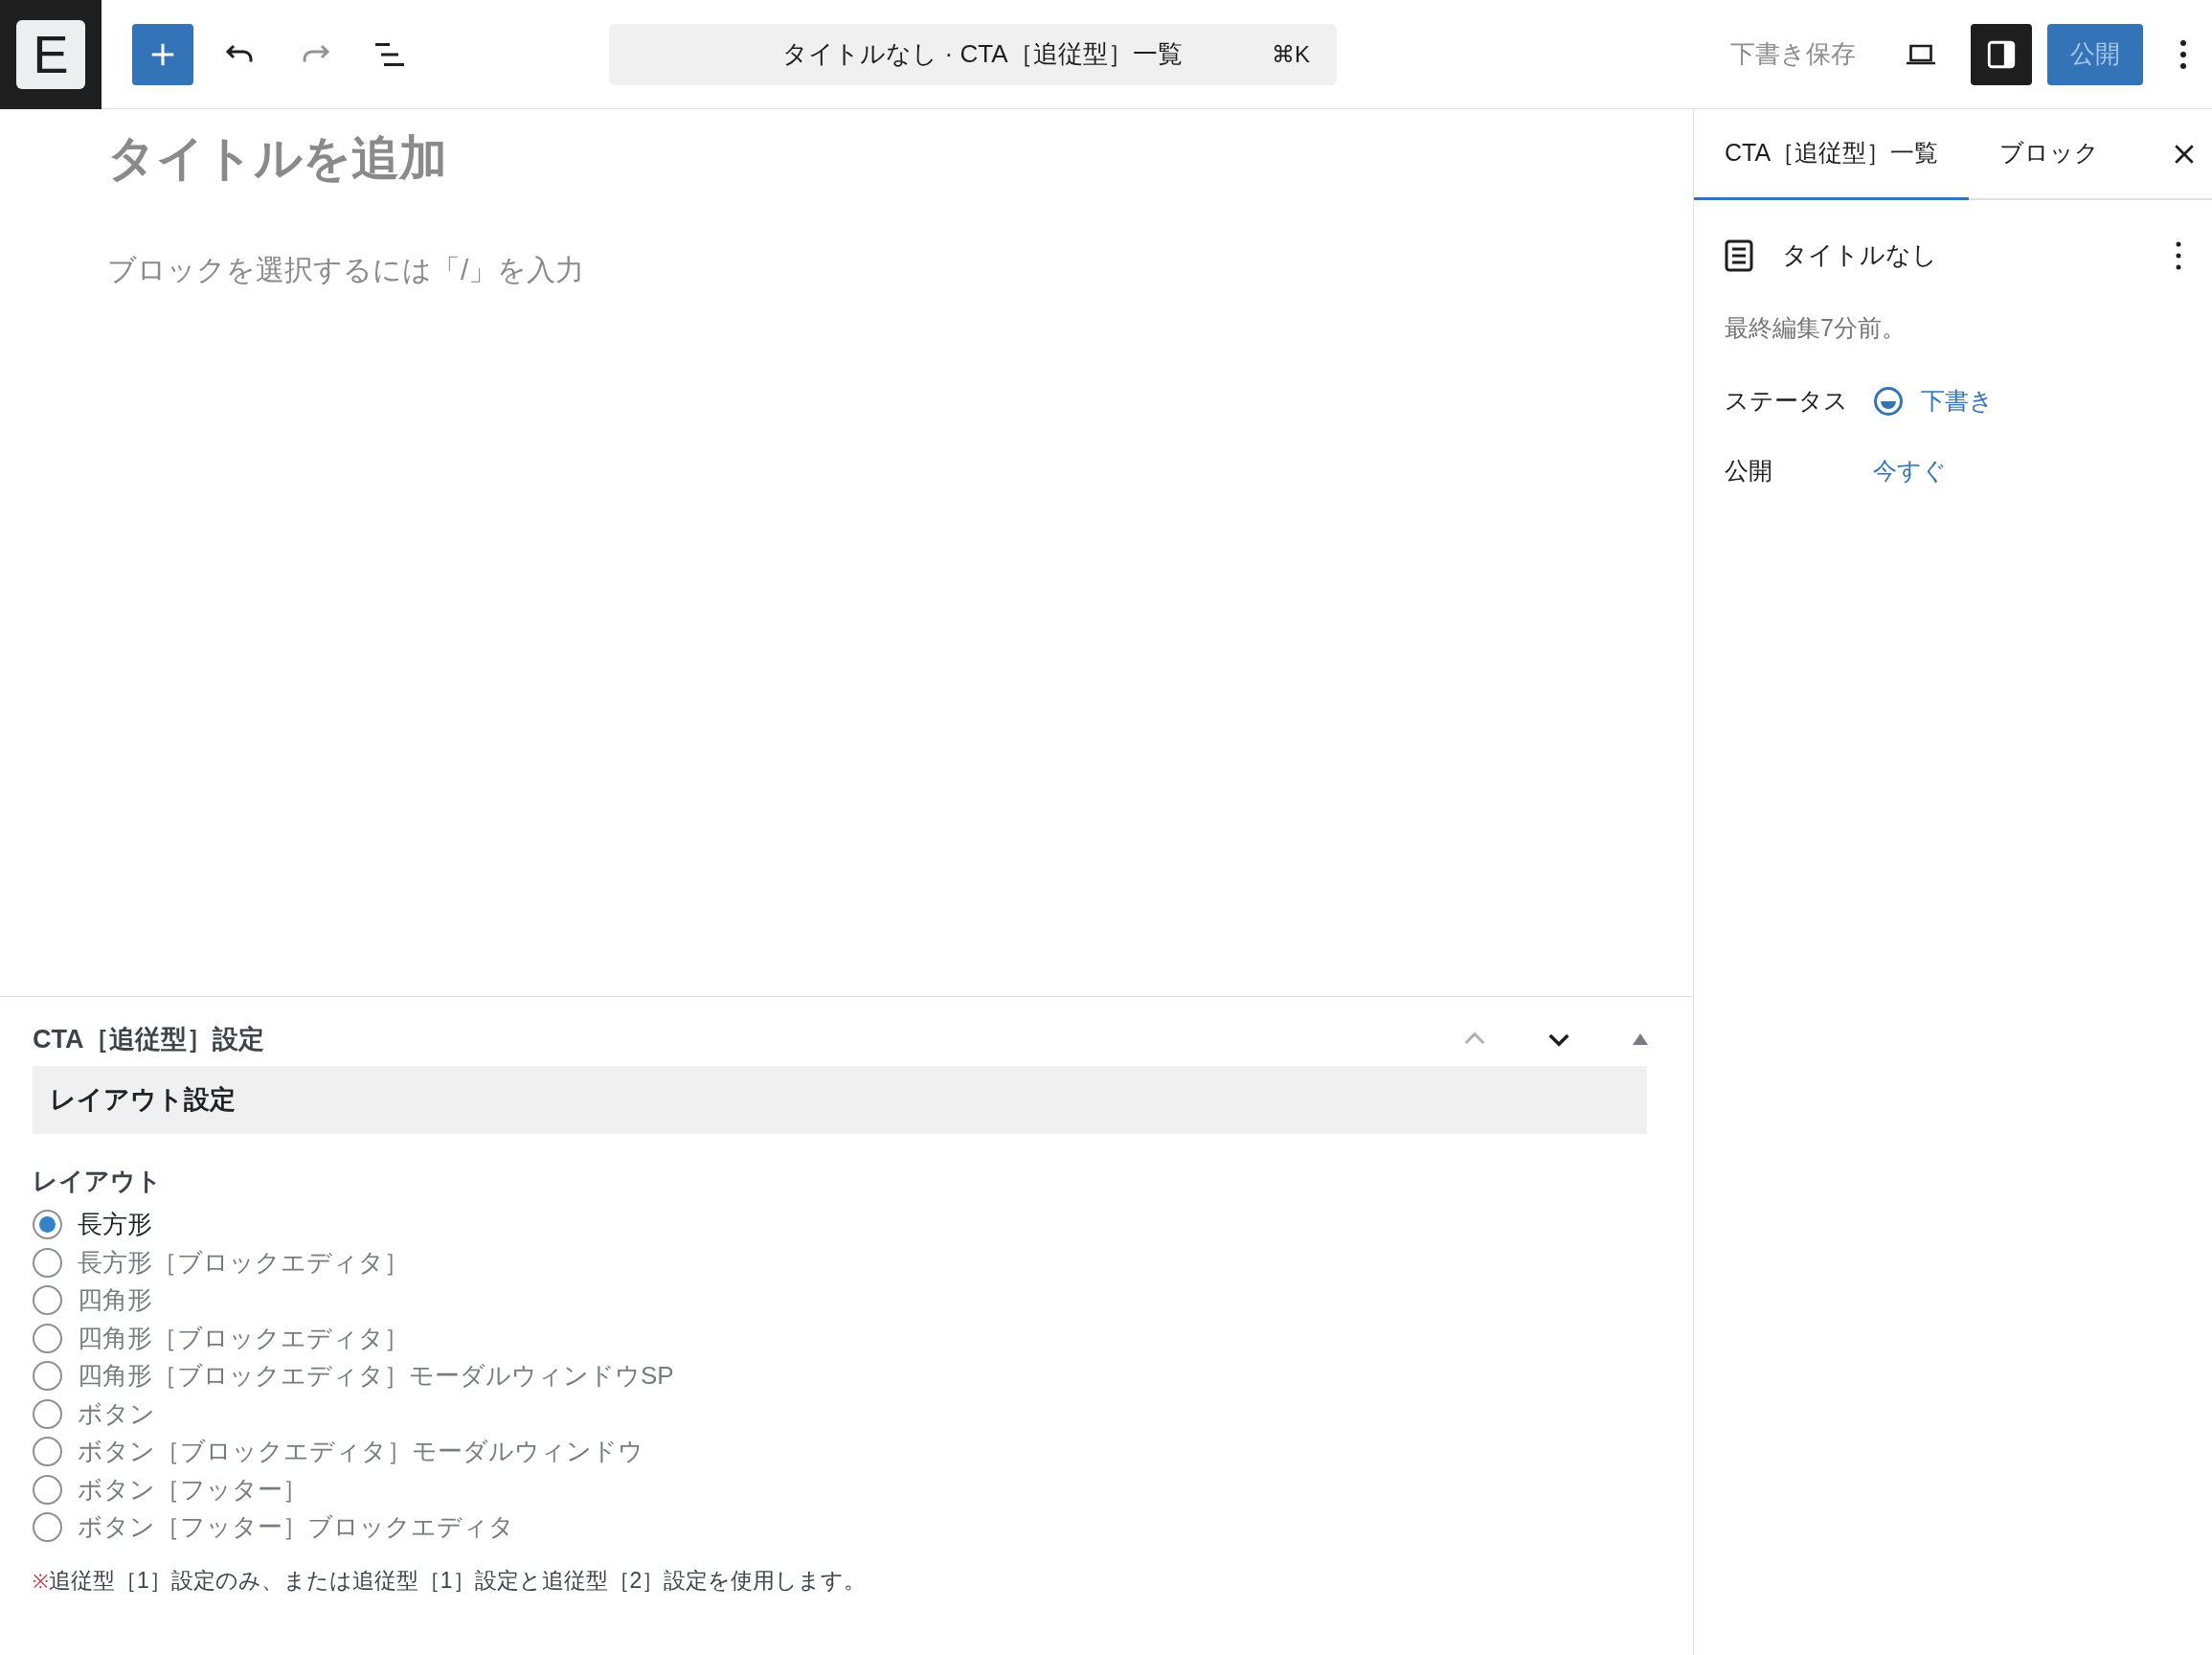  Describe the element at coordinates (1739, 255) in the screenshot. I see `document-icon` at that location.